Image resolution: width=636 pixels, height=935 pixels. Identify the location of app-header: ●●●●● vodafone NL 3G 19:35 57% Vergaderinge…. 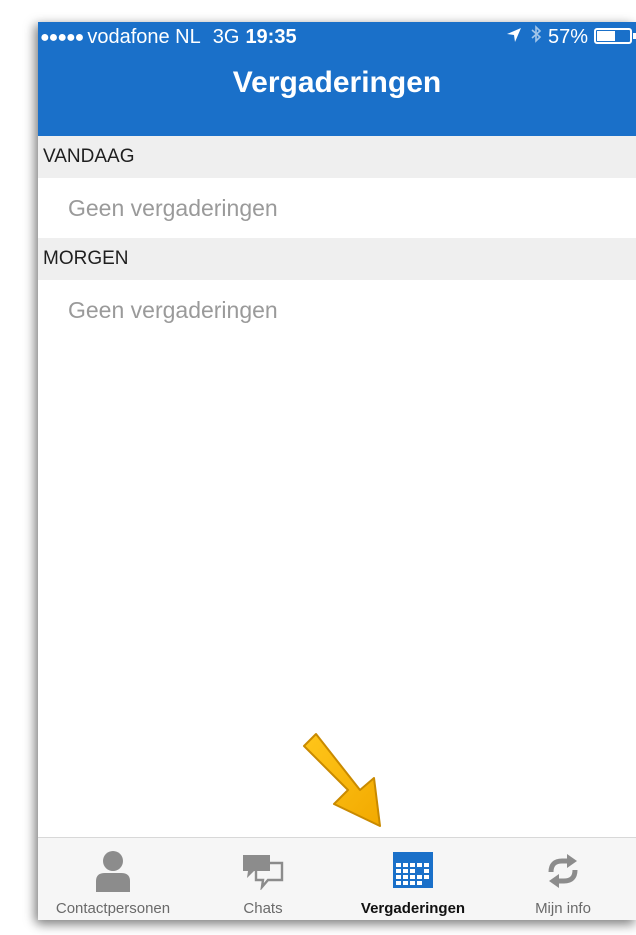
(337, 79).